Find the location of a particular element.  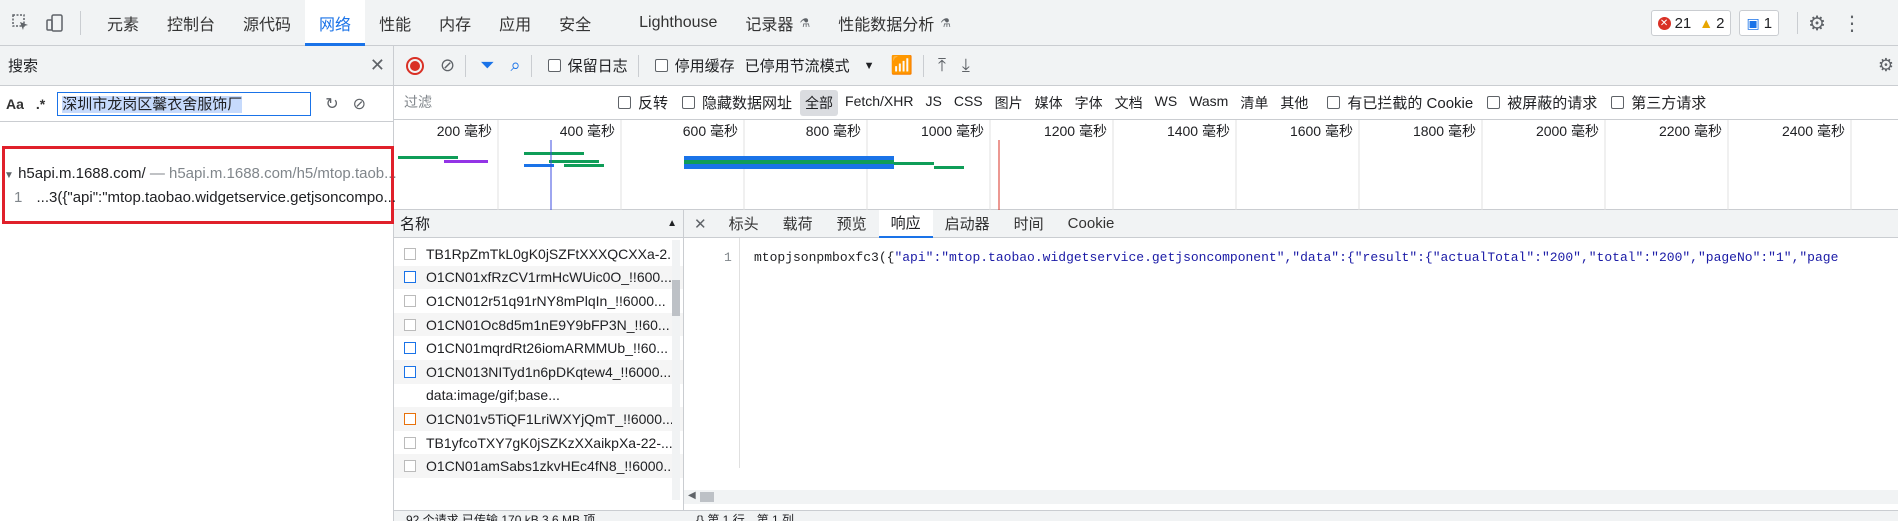

type-filter-3: CSS is located at coordinates (968, 103).